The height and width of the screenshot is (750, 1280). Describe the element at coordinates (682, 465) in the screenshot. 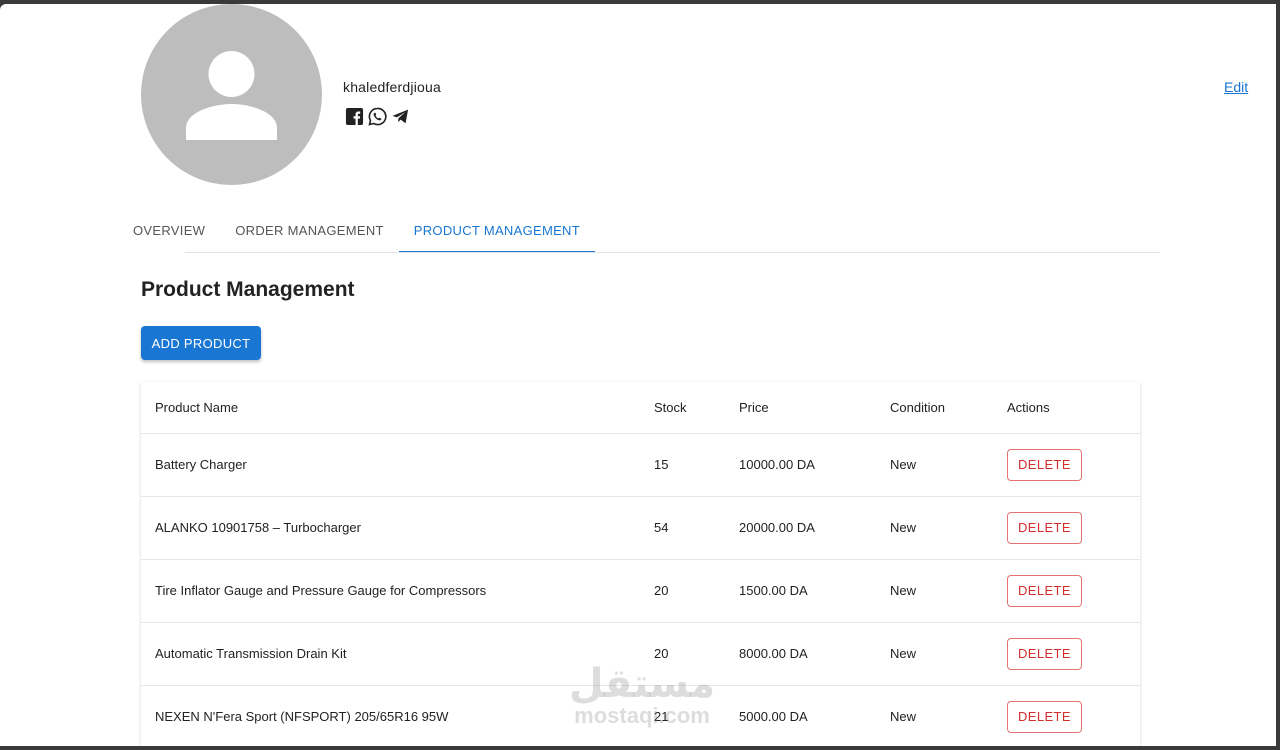

I see `product-stock: 15` at that location.